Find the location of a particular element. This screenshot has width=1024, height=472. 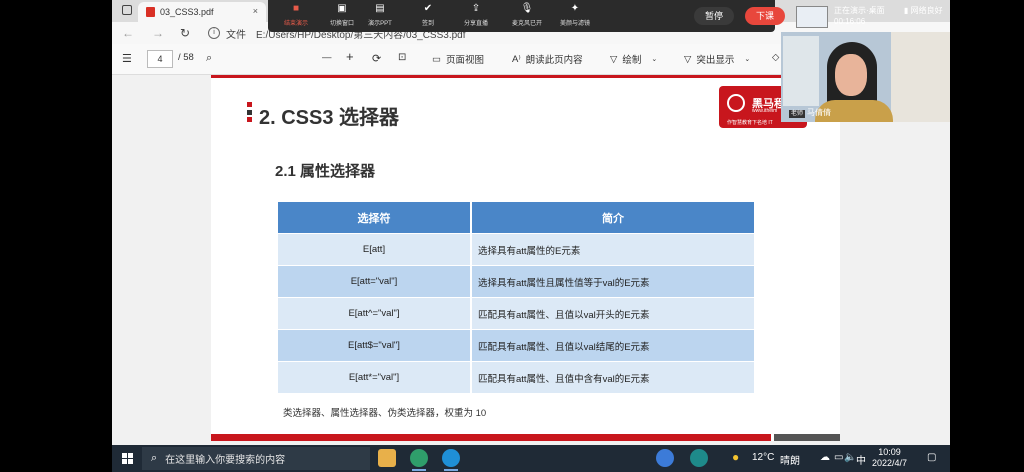

forward-button: → is located at coordinates (158, 33).